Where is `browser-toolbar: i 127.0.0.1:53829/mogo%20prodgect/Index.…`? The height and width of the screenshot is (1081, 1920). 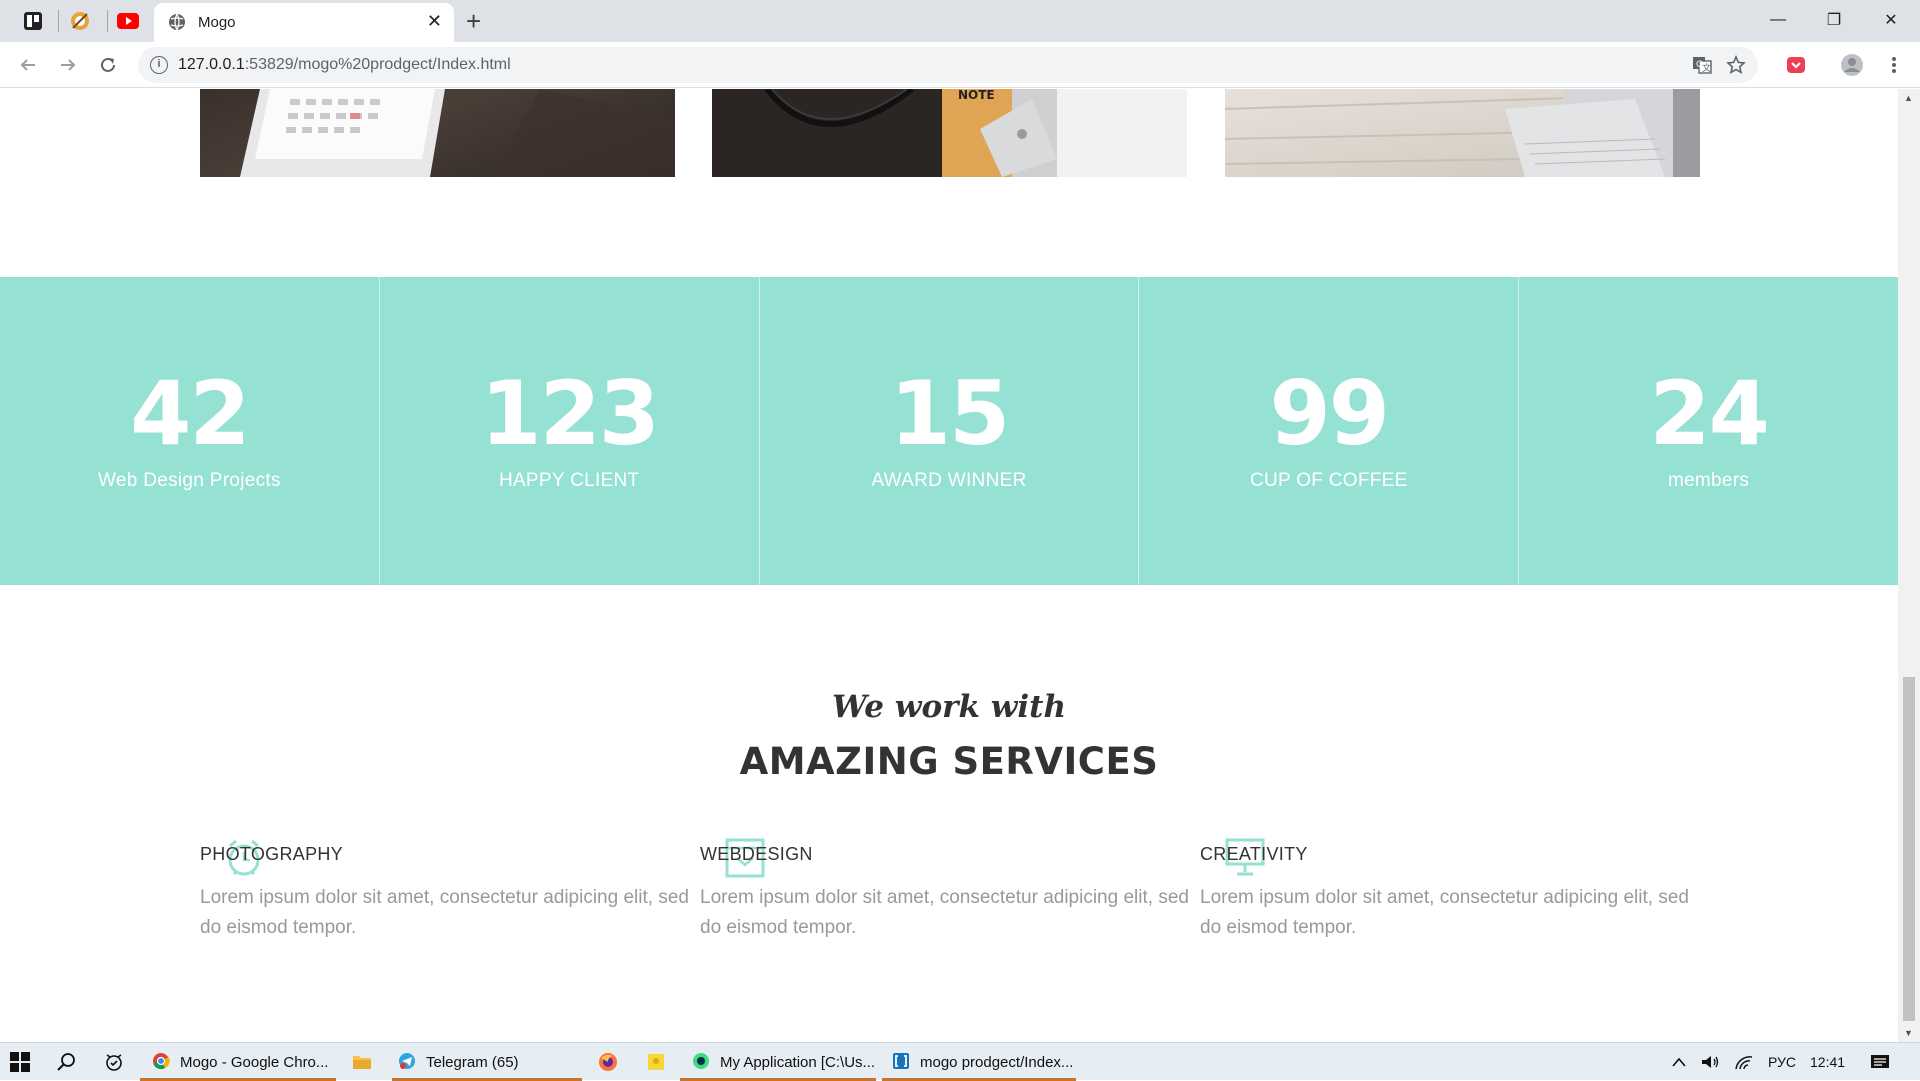 browser-toolbar: i 127.0.0.1:53829/mogo%20prodgect/Index.… is located at coordinates (960, 65).